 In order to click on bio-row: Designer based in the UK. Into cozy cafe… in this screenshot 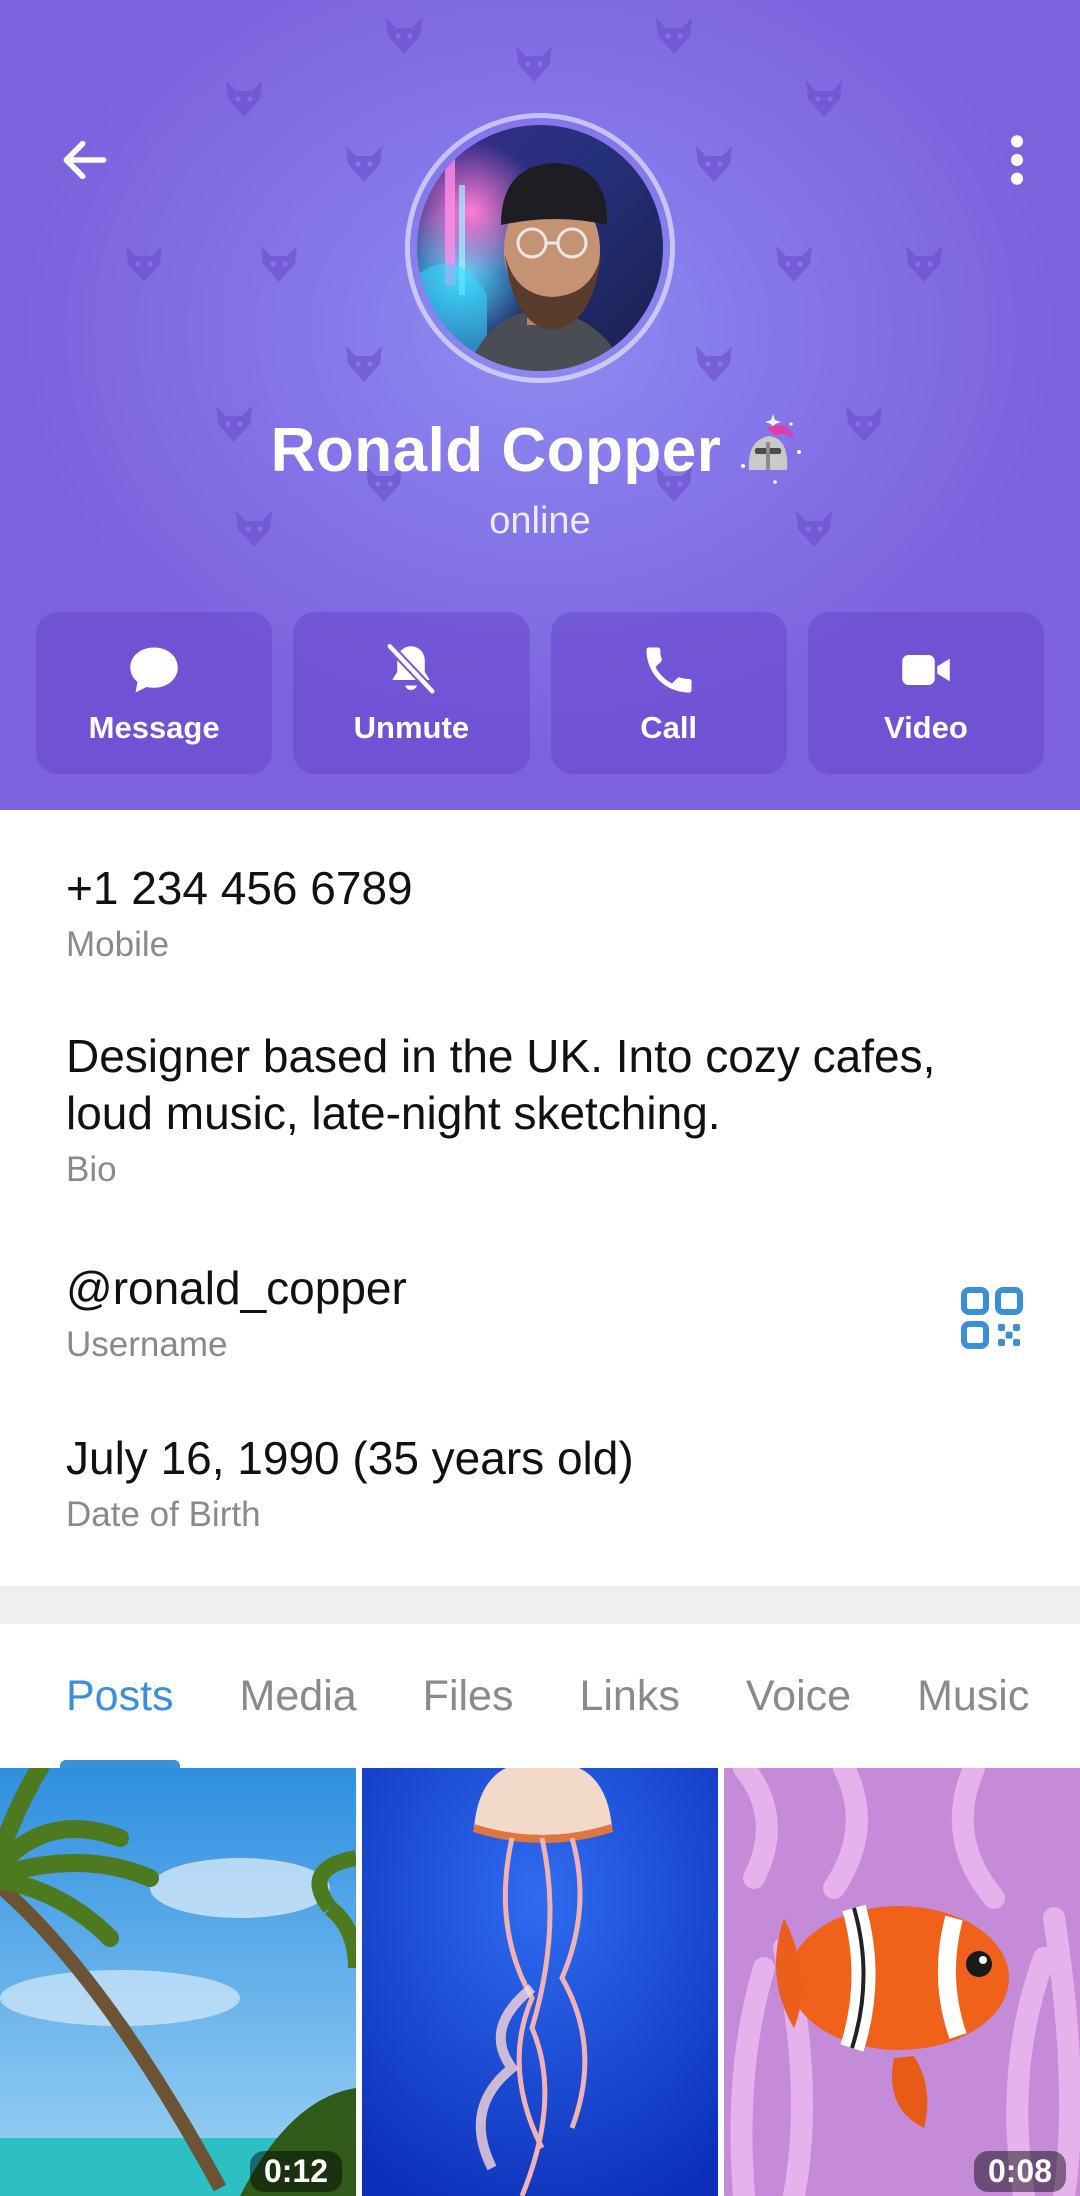, I will do `click(541, 1109)`.